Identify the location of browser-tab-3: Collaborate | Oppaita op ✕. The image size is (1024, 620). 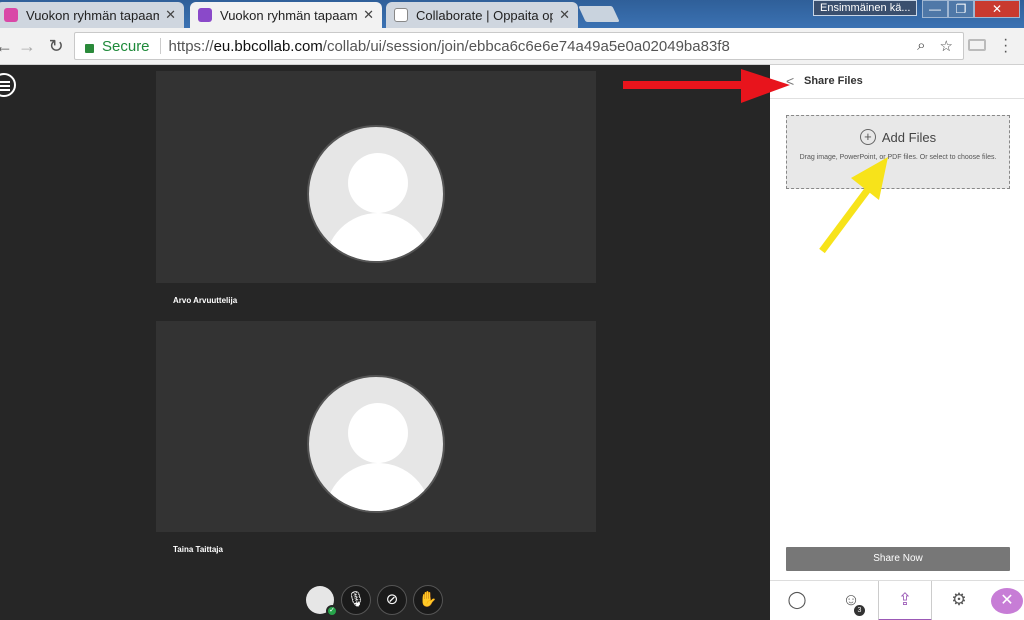
(482, 15).